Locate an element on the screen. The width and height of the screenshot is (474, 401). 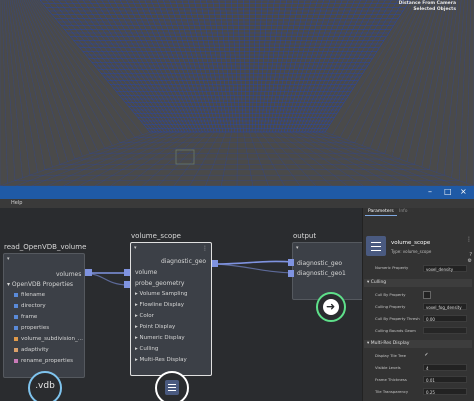
output-node: ▾ diagnostic_geo diagnostic_geo1 is located at coordinates (327, 271).